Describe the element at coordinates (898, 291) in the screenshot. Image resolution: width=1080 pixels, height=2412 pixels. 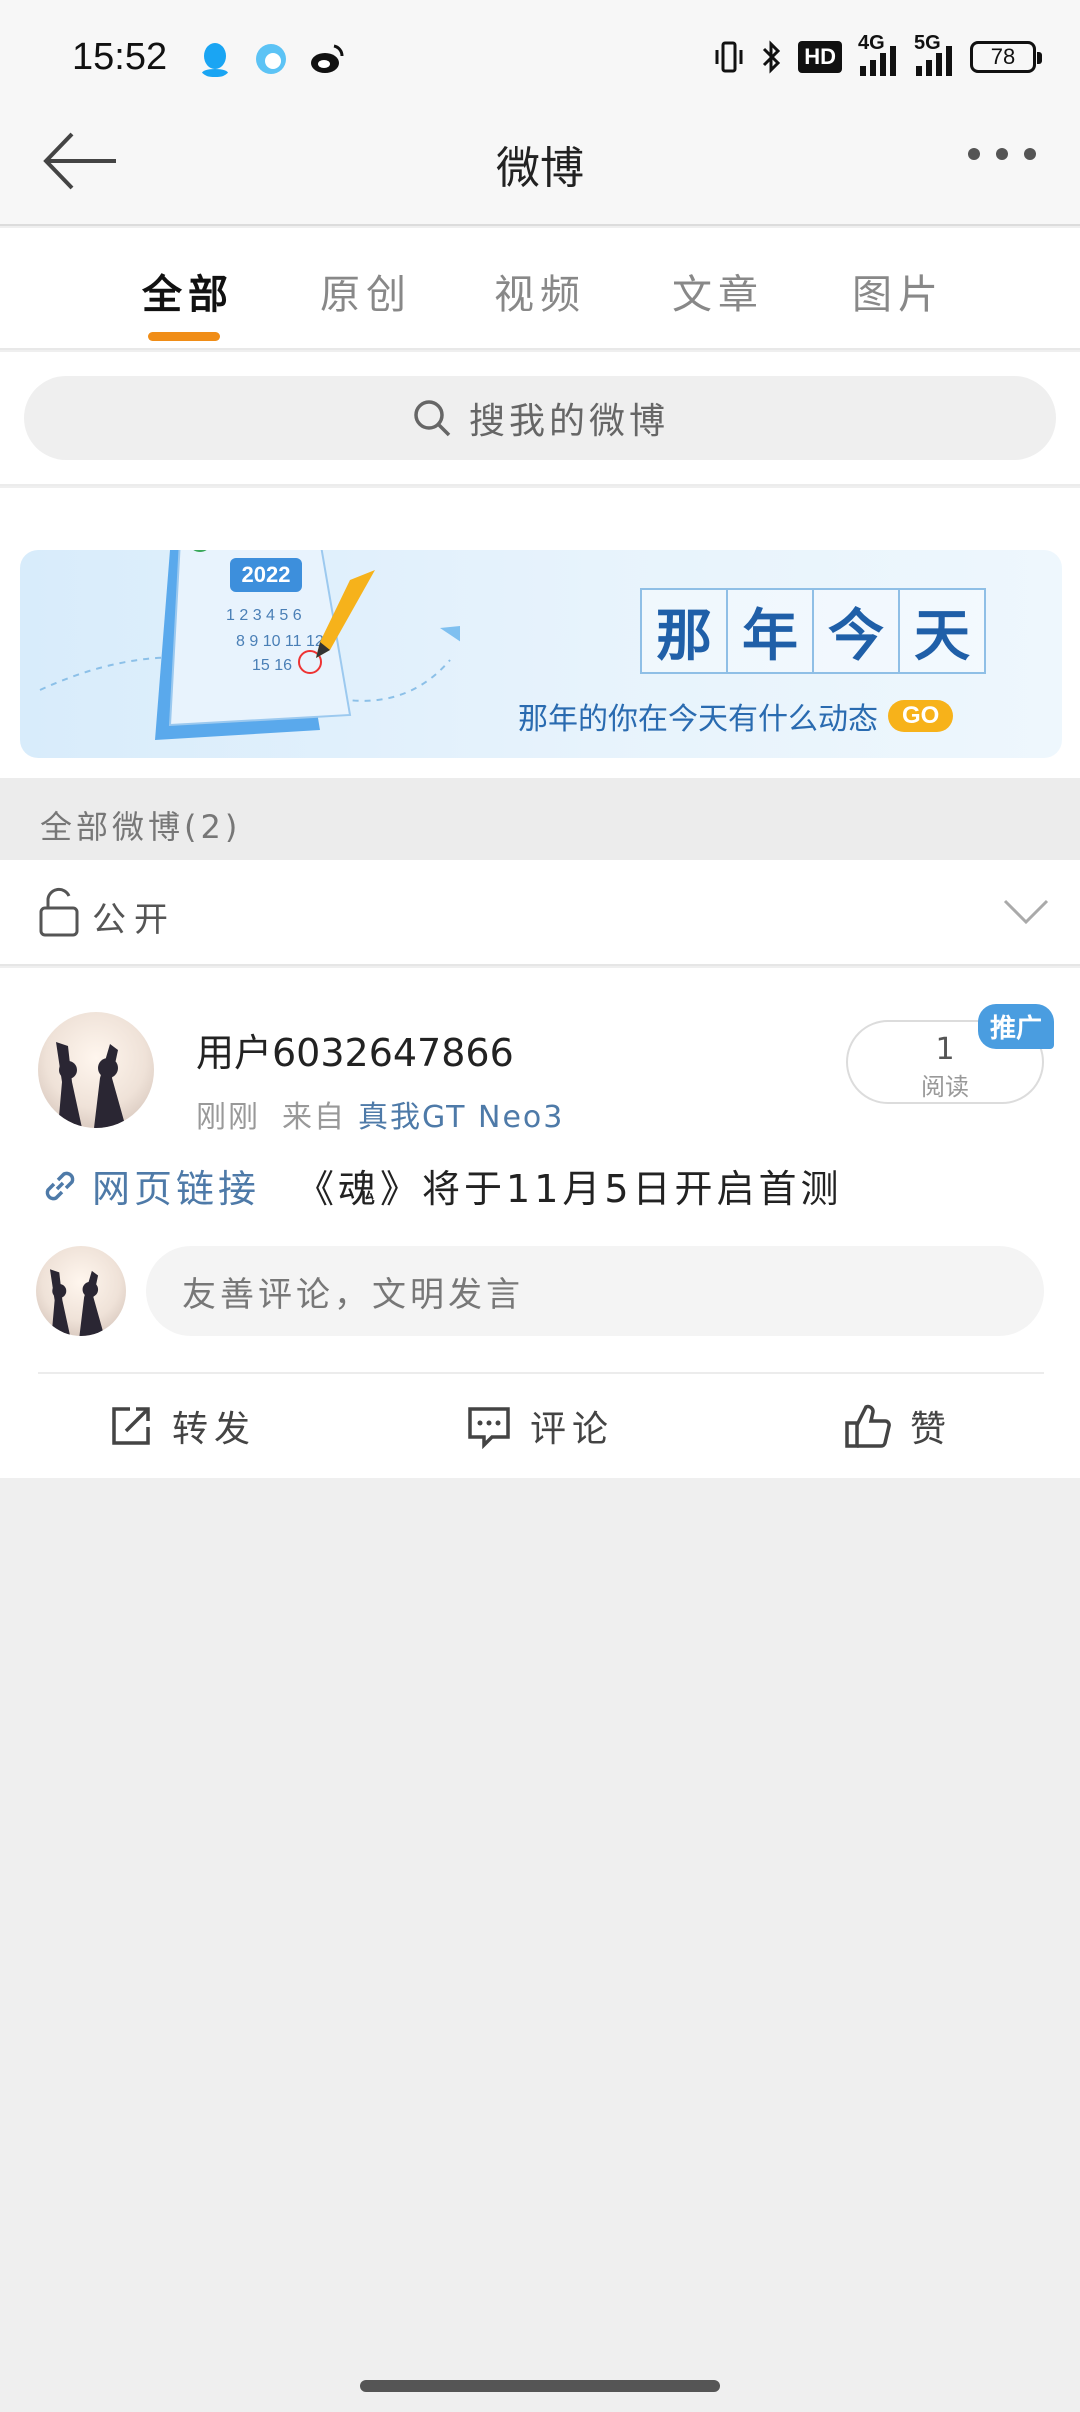
I see `tab-image: 图片` at that location.